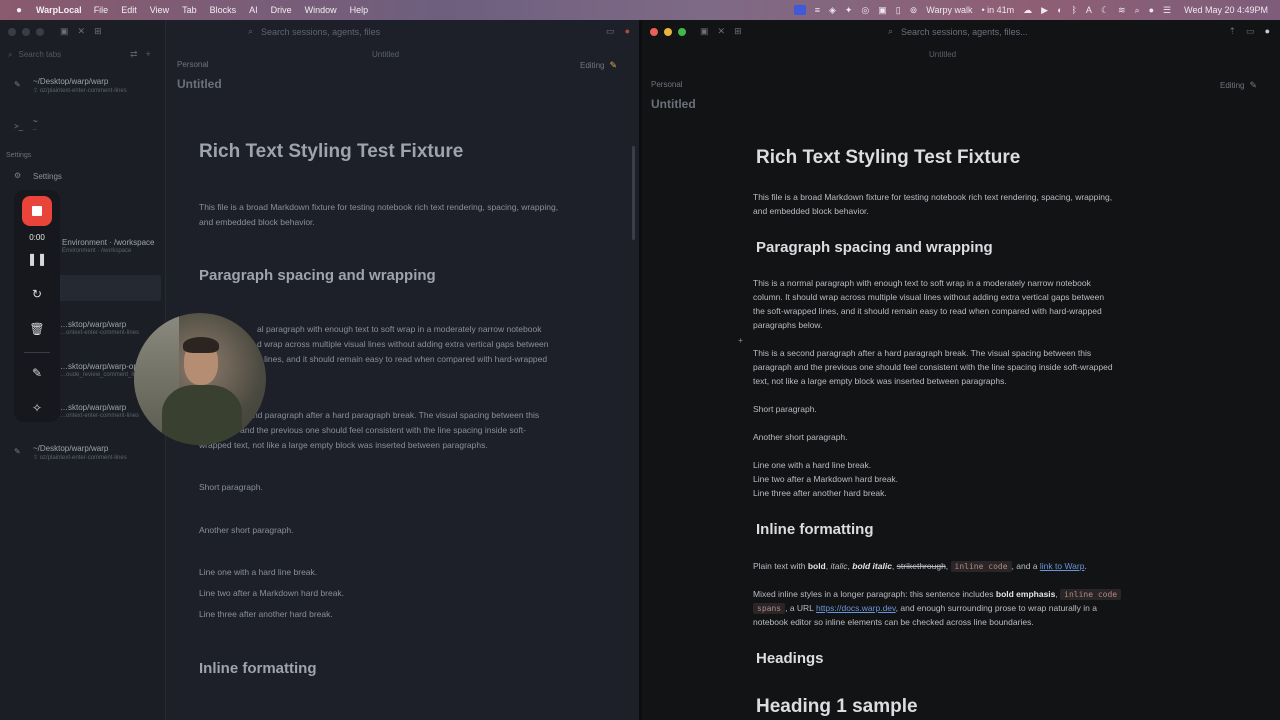  I want to click on list-icon: ≡, so click(817, 10).